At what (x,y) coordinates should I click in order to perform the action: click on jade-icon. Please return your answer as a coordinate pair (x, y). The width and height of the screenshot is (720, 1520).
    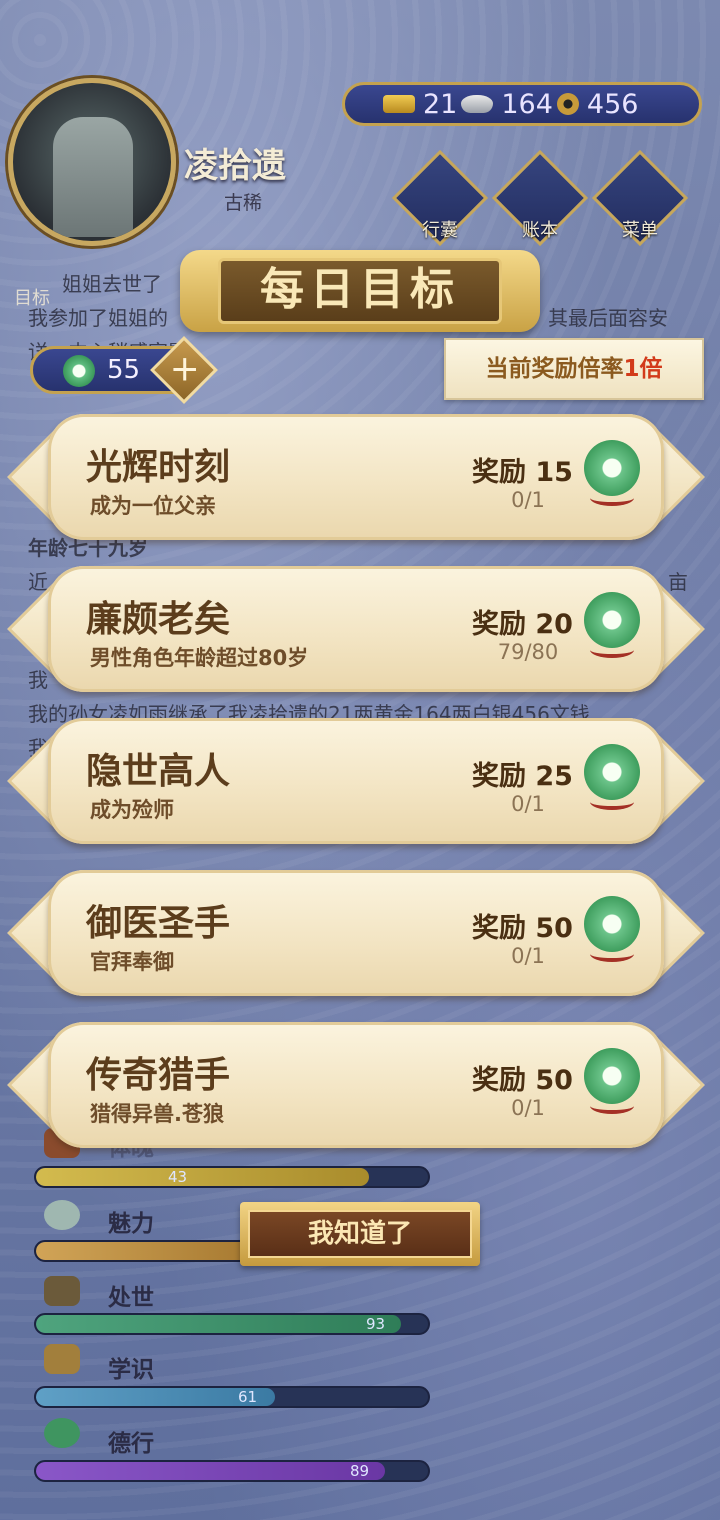
    Looking at the image, I should click on (79, 371).